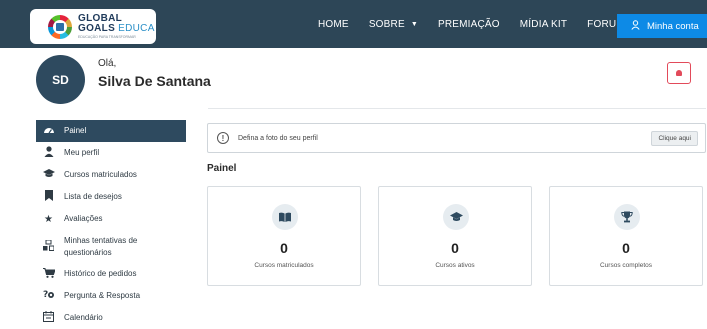 The image size is (707, 329). Describe the element at coordinates (97, 28) in the screenshot. I see `logo-goals: GOALS` at that location.